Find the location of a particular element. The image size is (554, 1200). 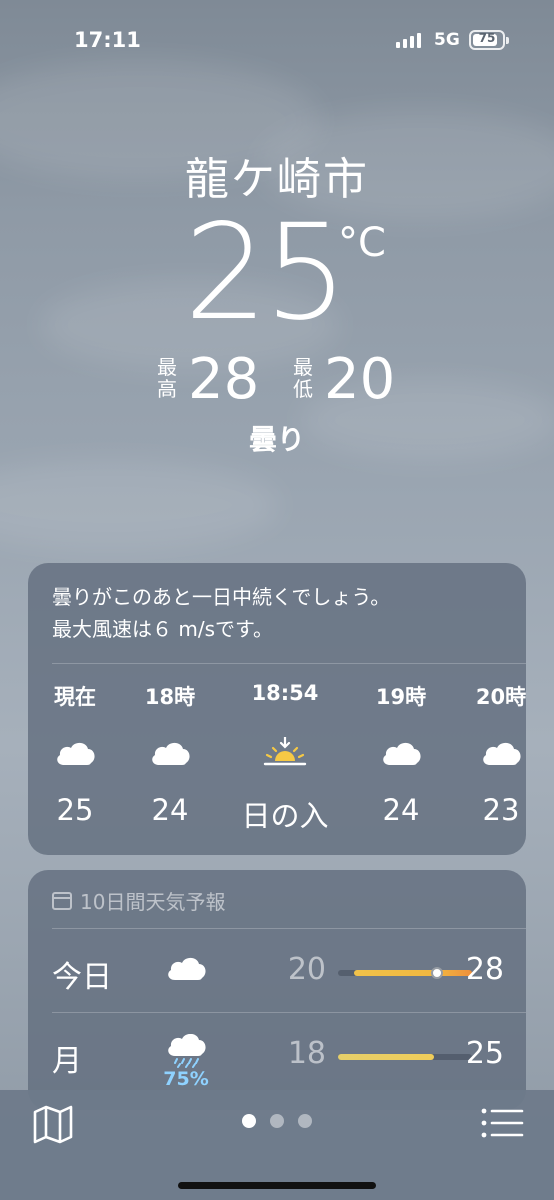

hour-item: 18:54 日の入 is located at coordinates (285, 758).